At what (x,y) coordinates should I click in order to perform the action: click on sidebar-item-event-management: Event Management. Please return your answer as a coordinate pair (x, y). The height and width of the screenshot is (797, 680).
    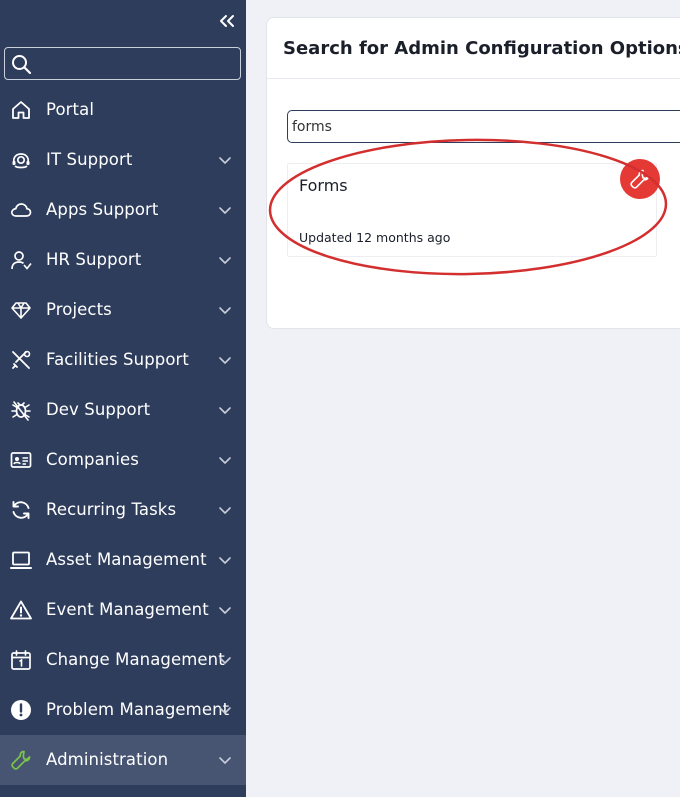
    Looking at the image, I should click on (123, 610).